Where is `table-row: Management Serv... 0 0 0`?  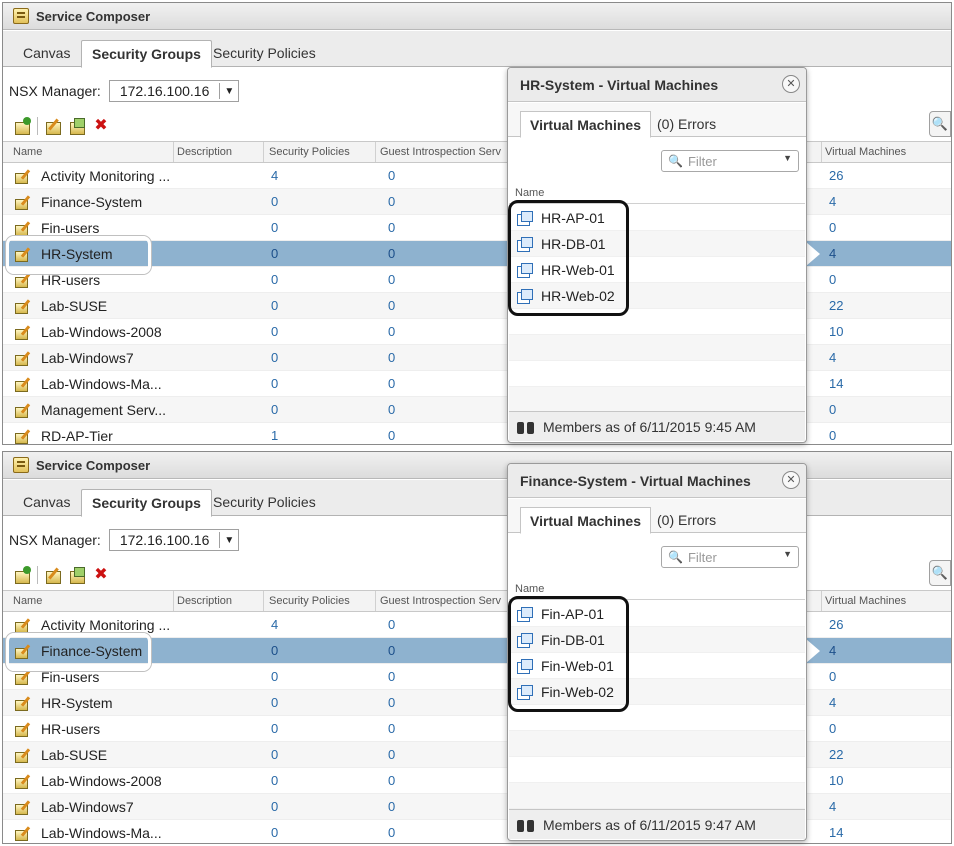 table-row: Management Serv... 0 0 0 is located at coordinates (477, 410).